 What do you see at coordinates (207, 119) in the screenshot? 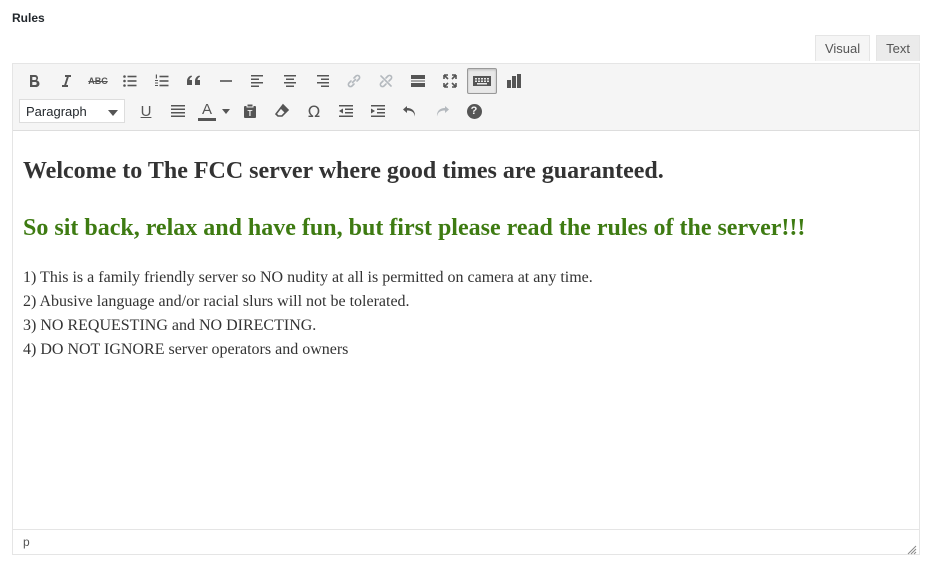
I see `text-color-swatch` at bounding box center [207, 119].